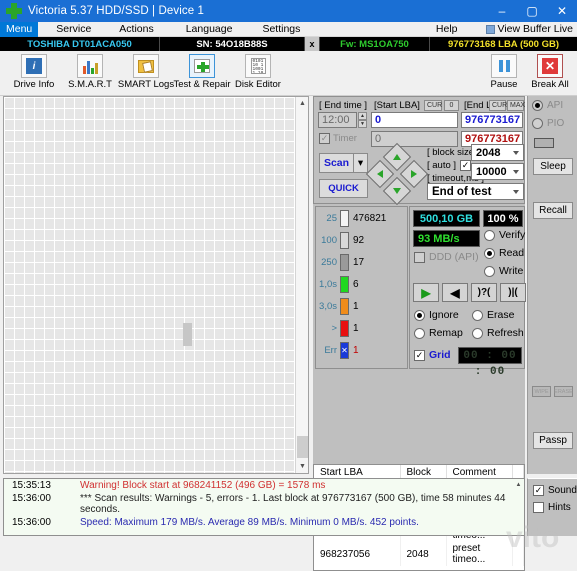 The height and width of the screenshot is (571, 577). Describe the element at coordinates (489, 235) in the screenshot. I see `verify-radio-icon` at that location.